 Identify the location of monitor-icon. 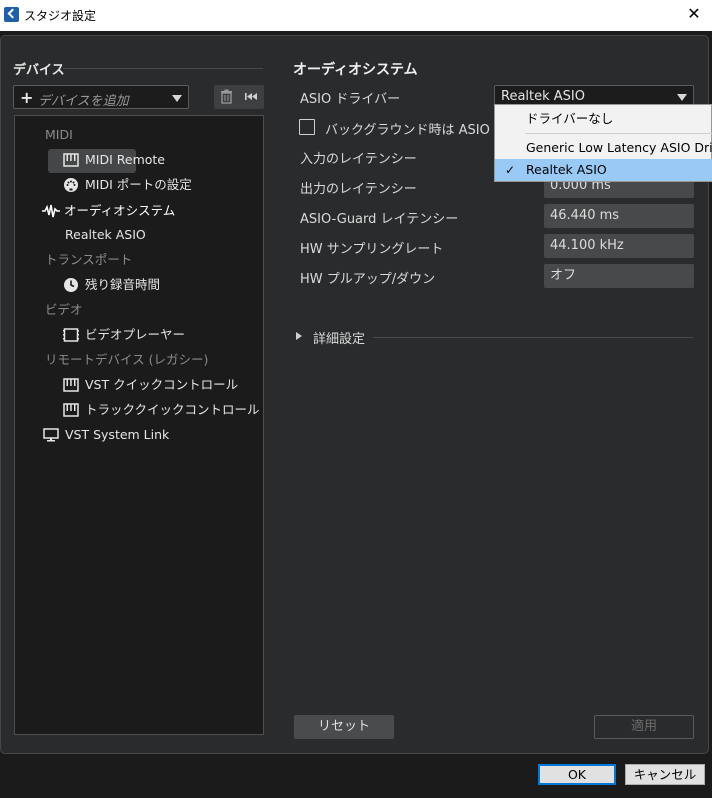
(51, 435).